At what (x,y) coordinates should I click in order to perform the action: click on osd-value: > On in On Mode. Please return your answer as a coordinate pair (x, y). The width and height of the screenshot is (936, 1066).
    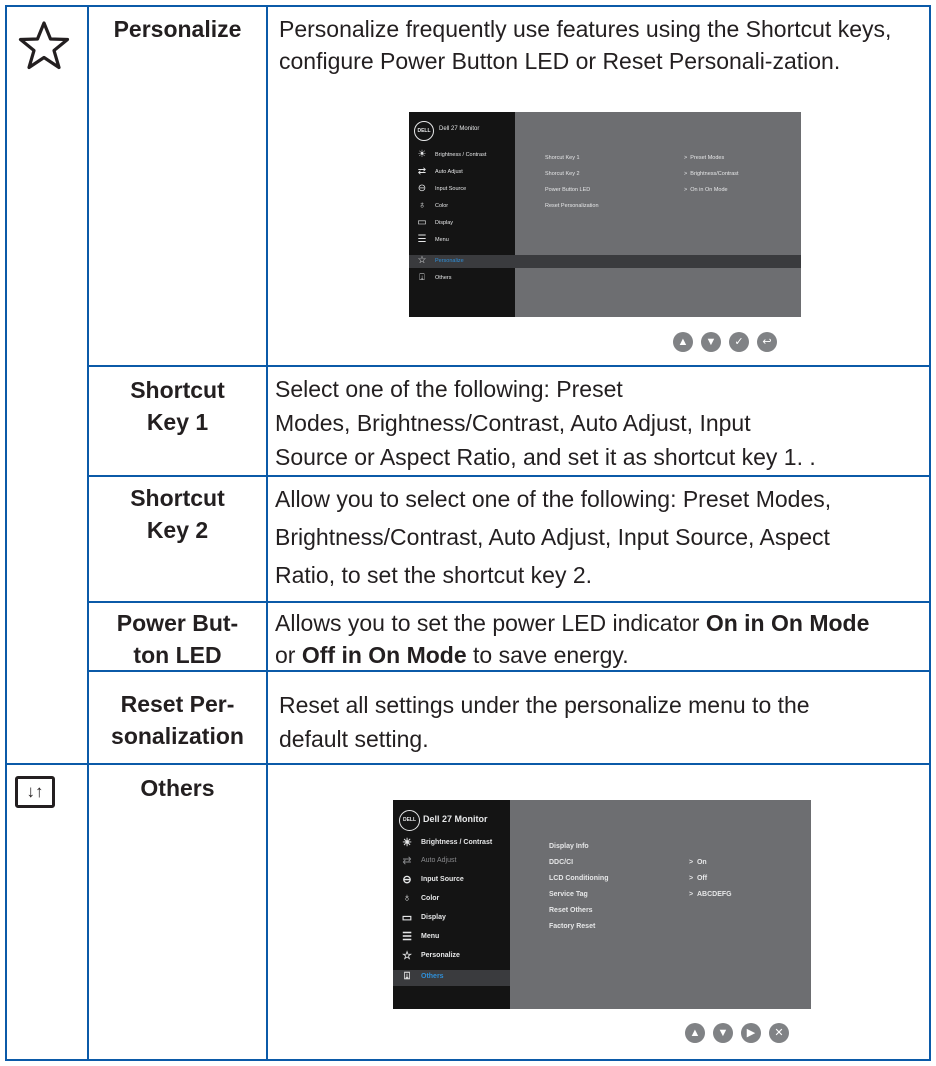
    Looking at the image, I should click on (706, 190).